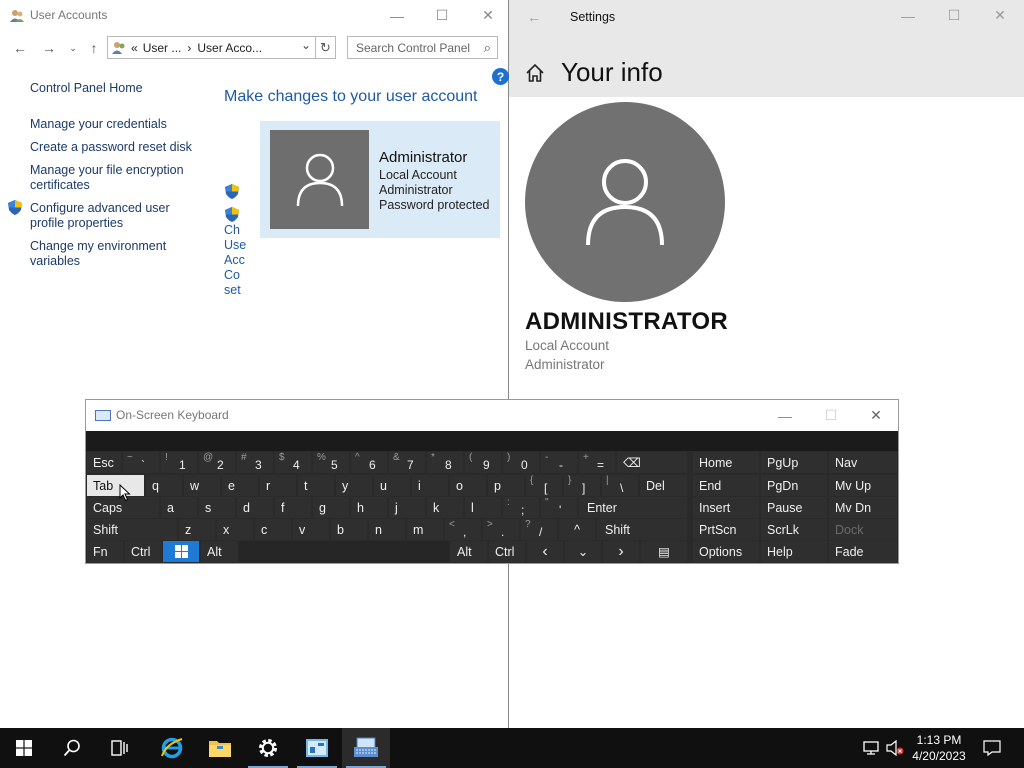 The width and height of the screenshot is (1024, 768). I want to click on nav-control-panel-home: Control Panel Home, so click(86, 88).